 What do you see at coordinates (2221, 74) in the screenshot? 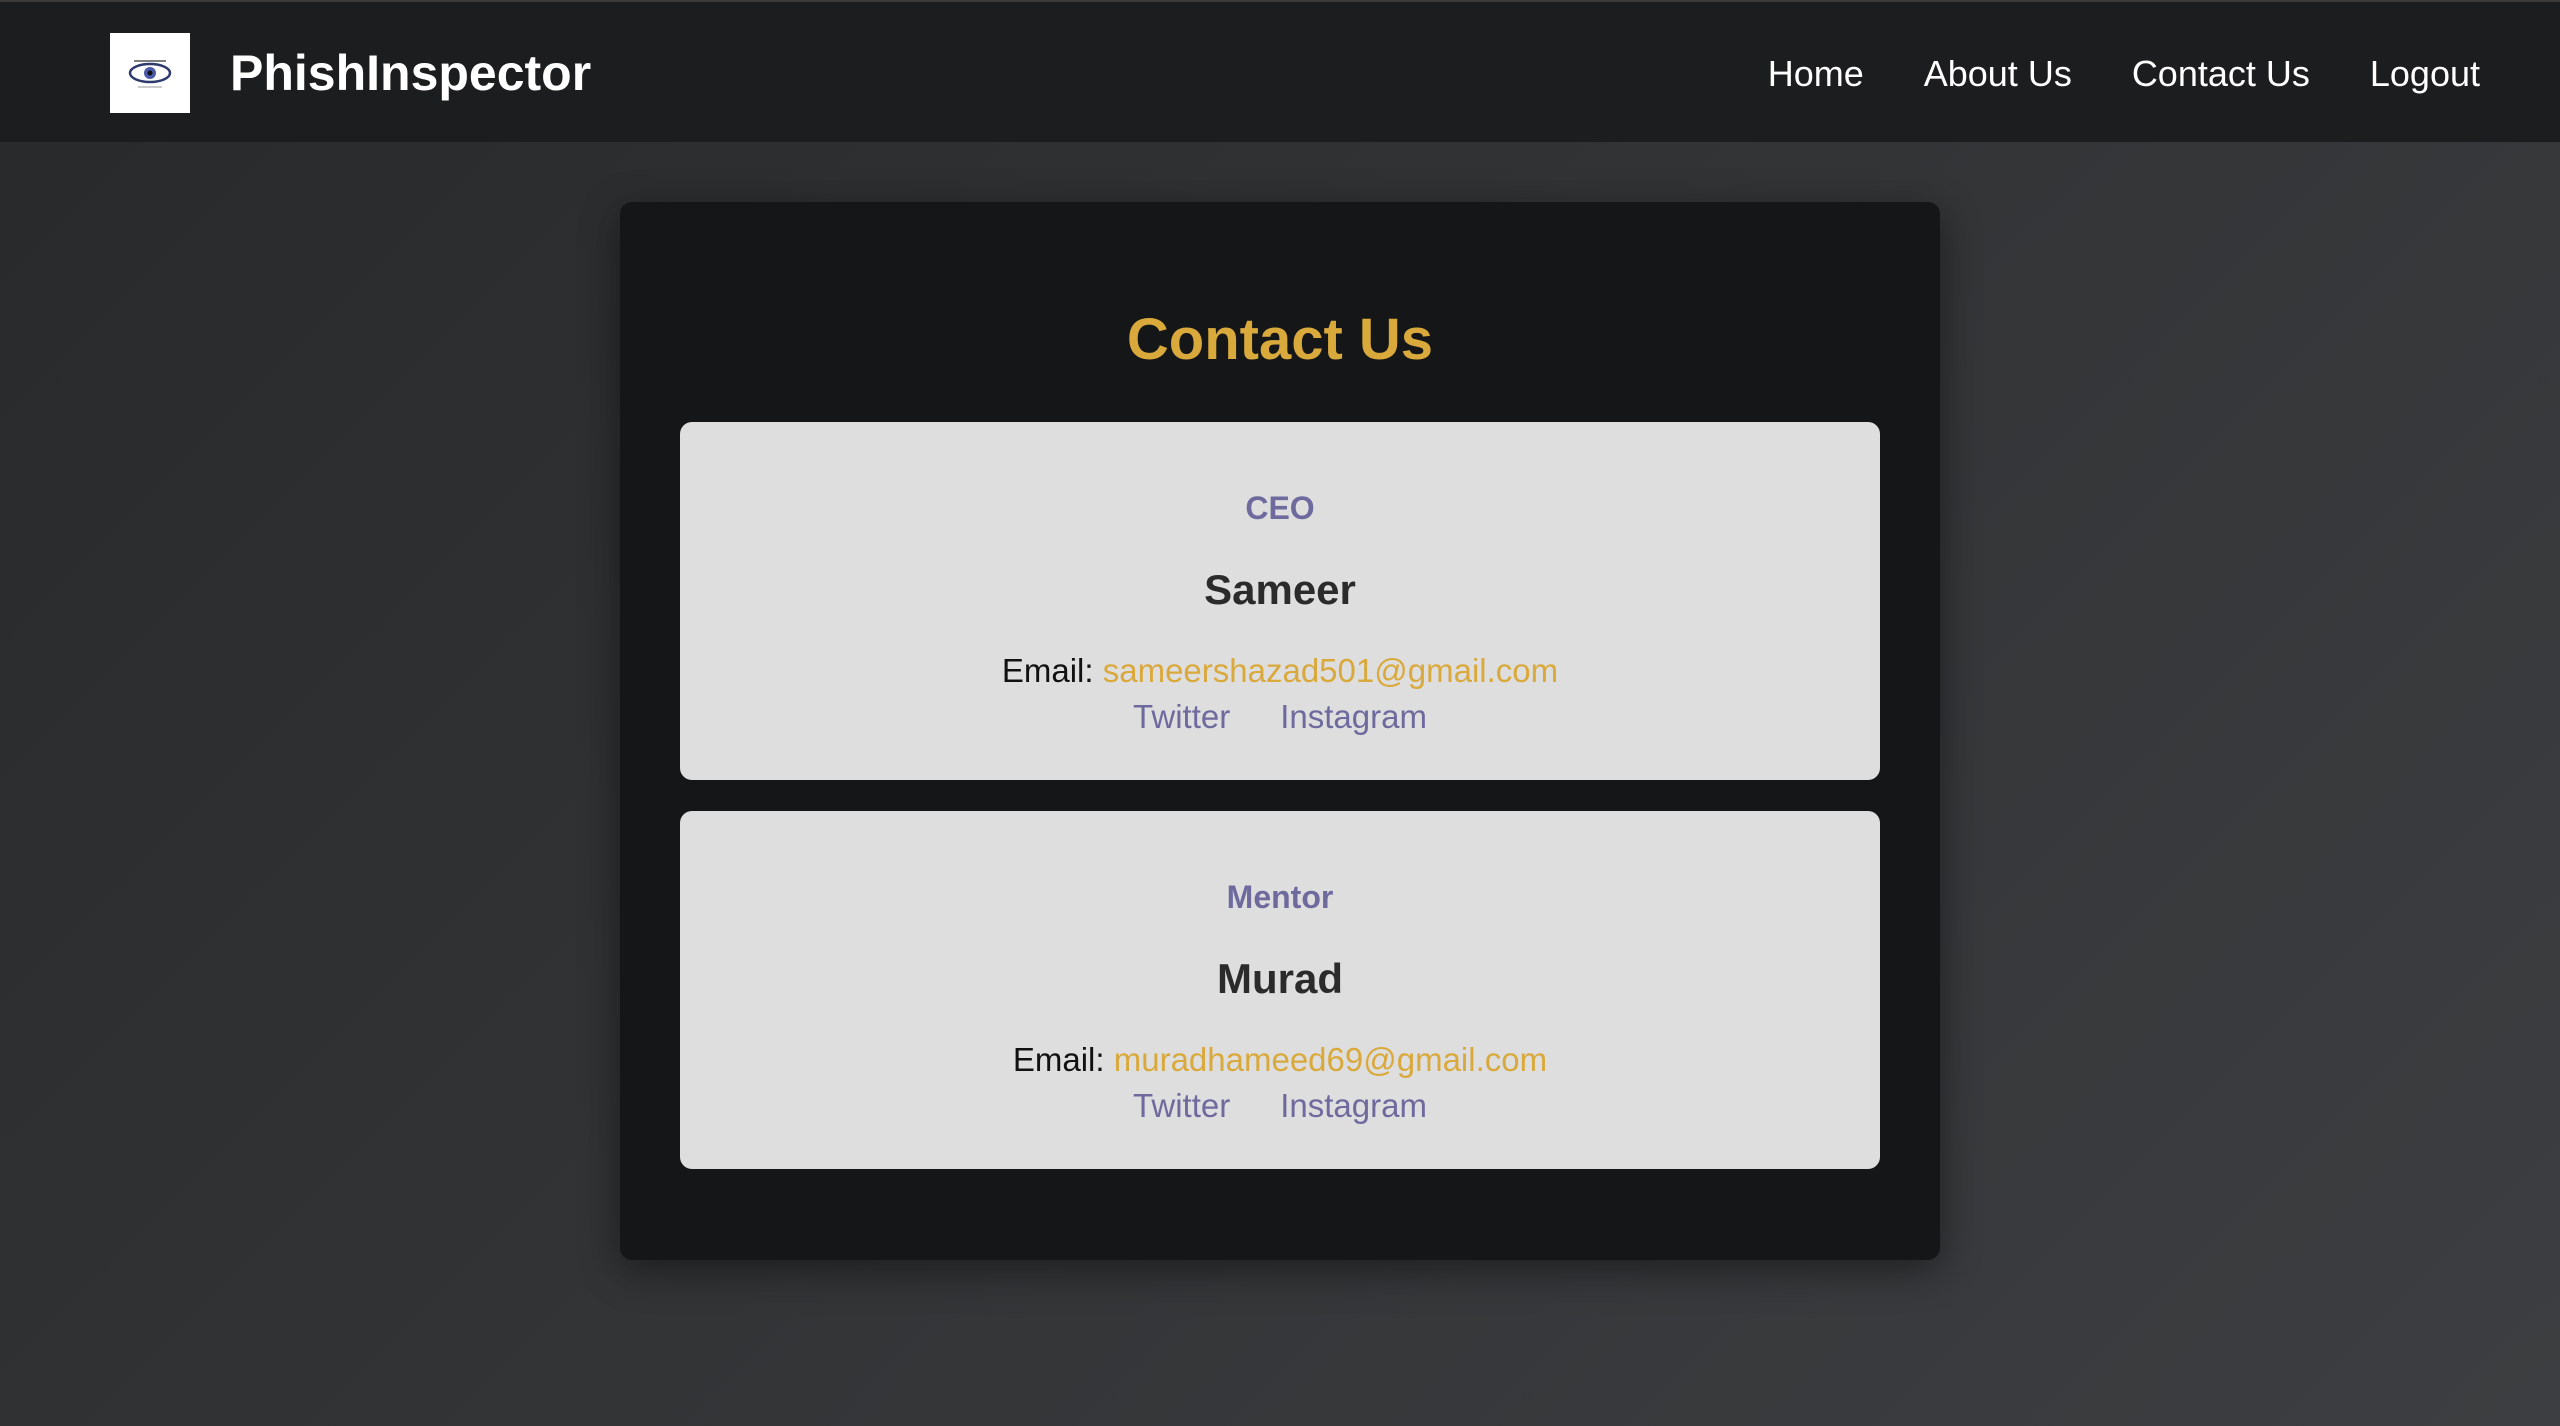
I see `nav-contact-us: Contact Us` at bounding box center [2221, 74].